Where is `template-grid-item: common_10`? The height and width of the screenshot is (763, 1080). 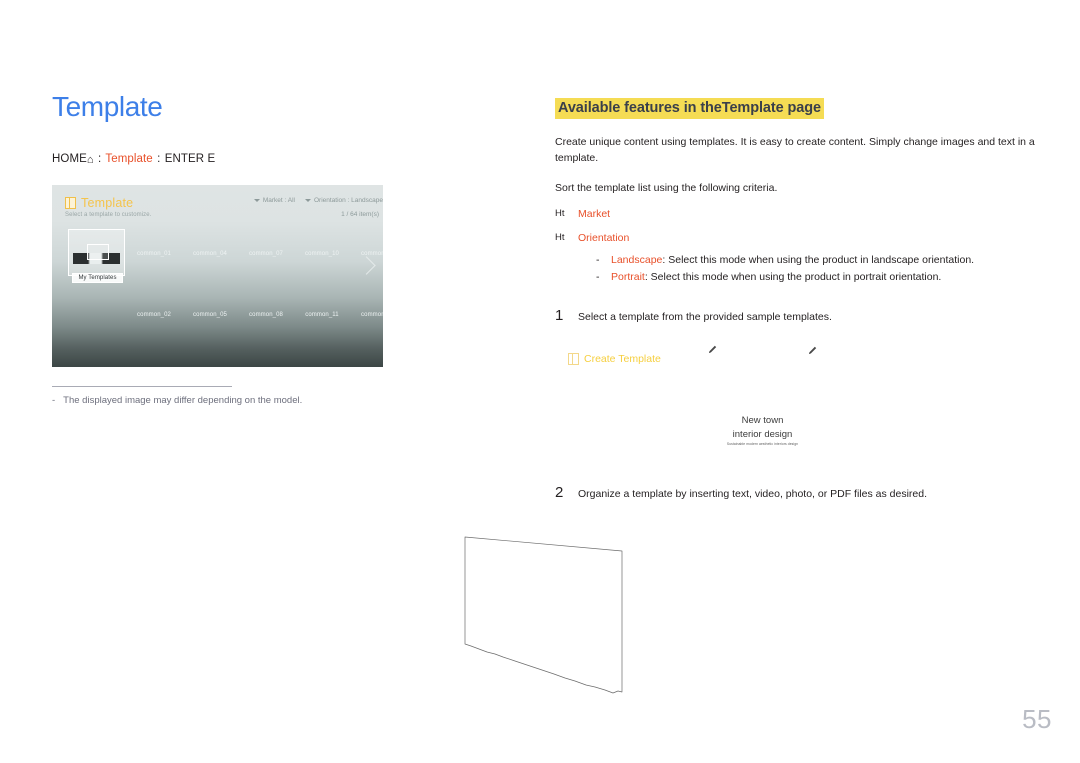 template-grid-item: common_10 is located at coordinates (322, 254).